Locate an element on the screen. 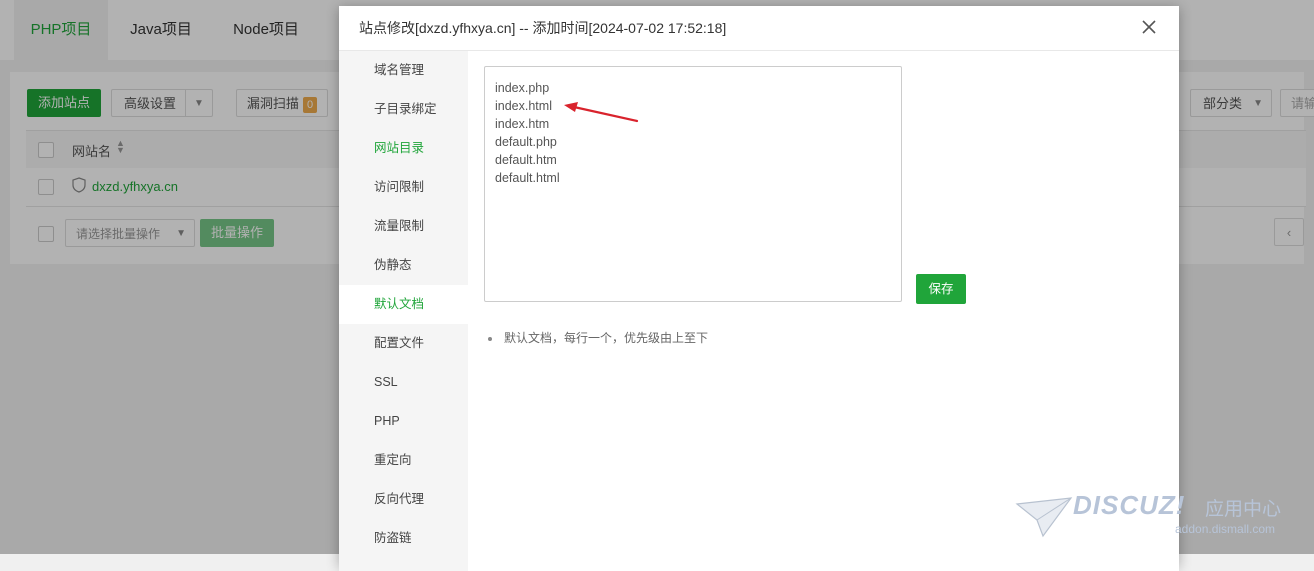  sidebar-item-redirect: 重定向 is located at coordinates (403, 460).